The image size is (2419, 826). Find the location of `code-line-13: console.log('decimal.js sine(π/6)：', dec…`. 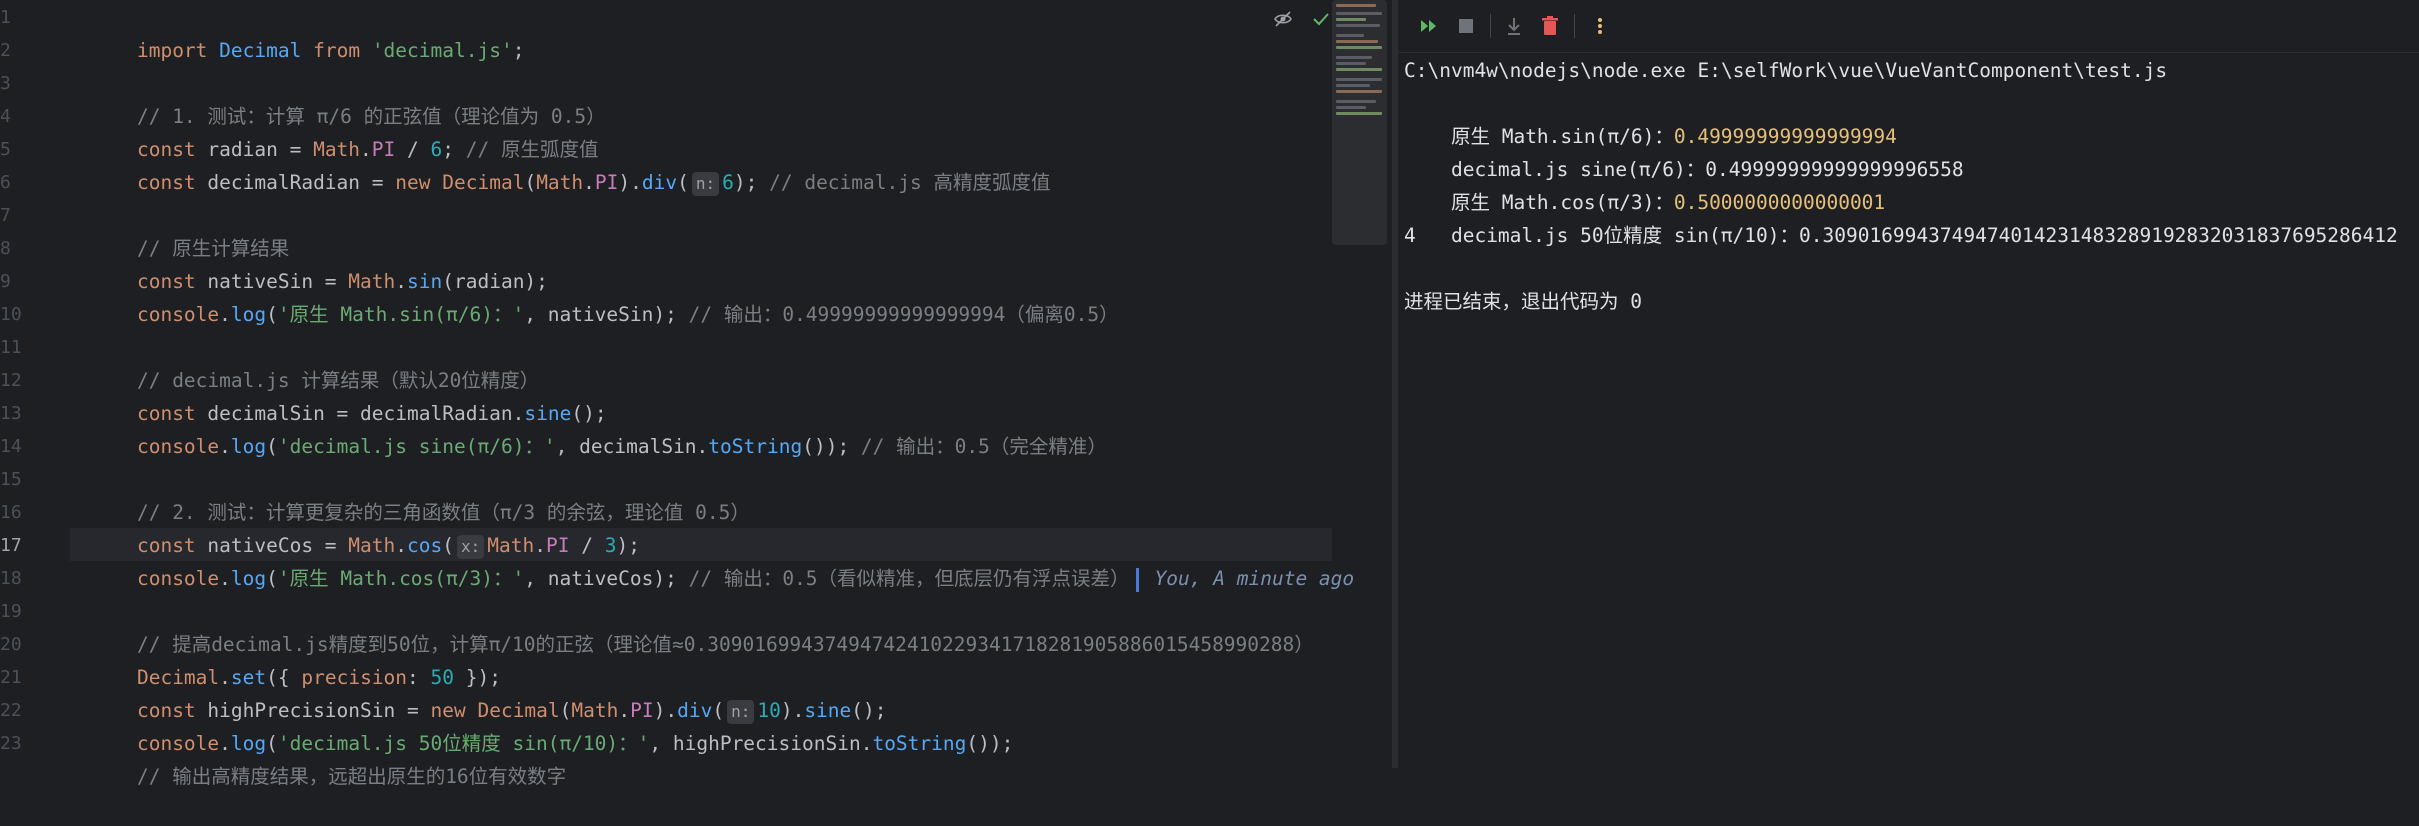

code-line-13: console.log('decimal.js sine(π/6)：', dec… is located at coordinates (598, 427).